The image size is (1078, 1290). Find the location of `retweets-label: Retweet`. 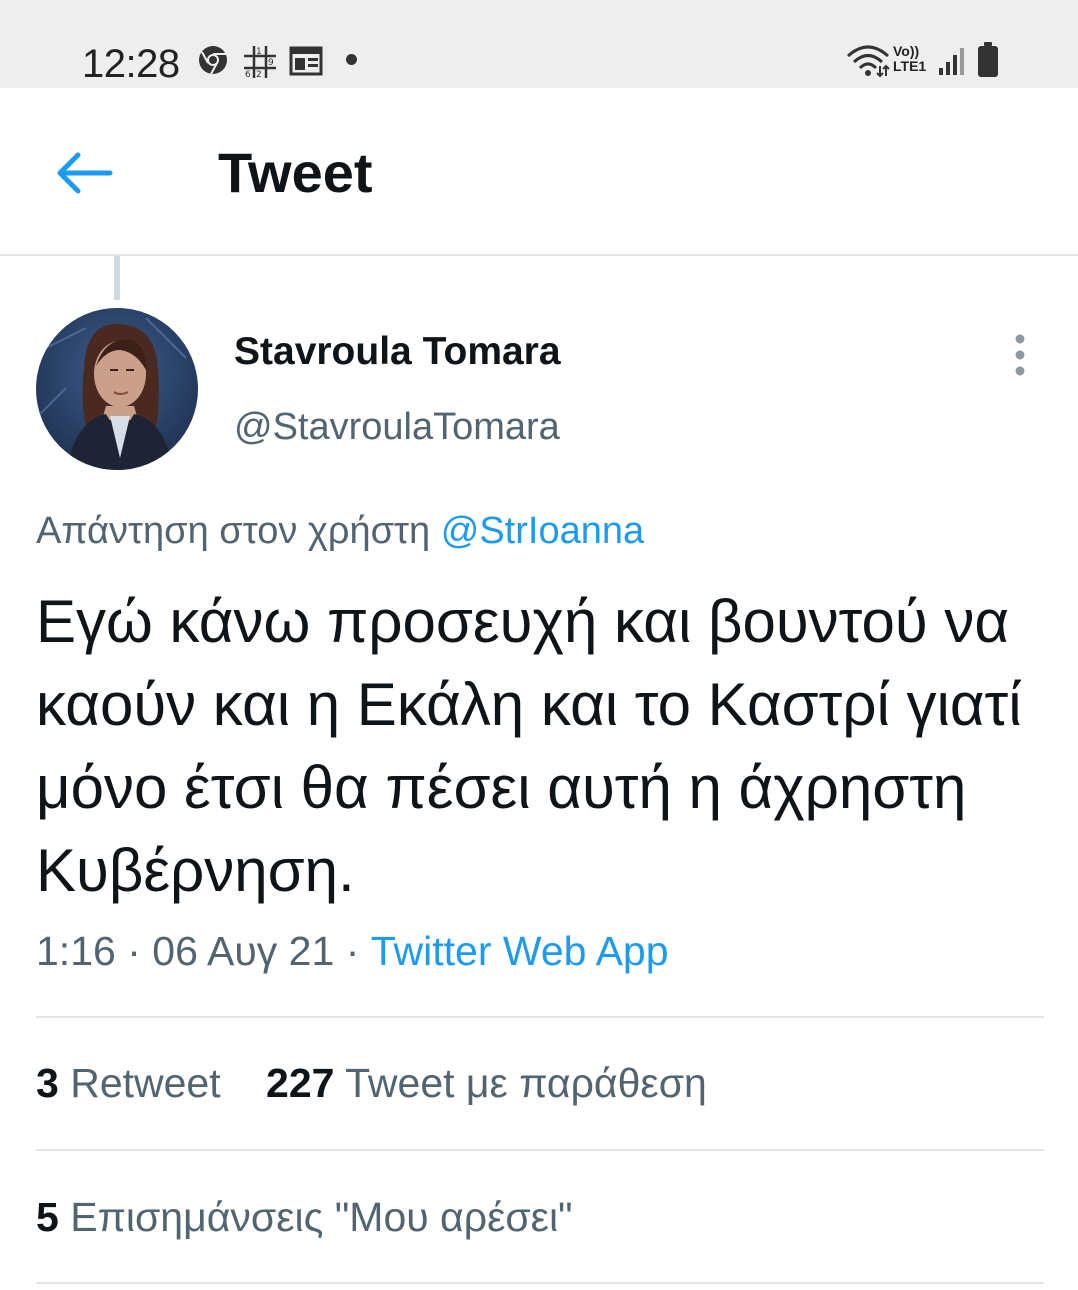

retweets-label: Retweet is located at coordinates (145, 1083).